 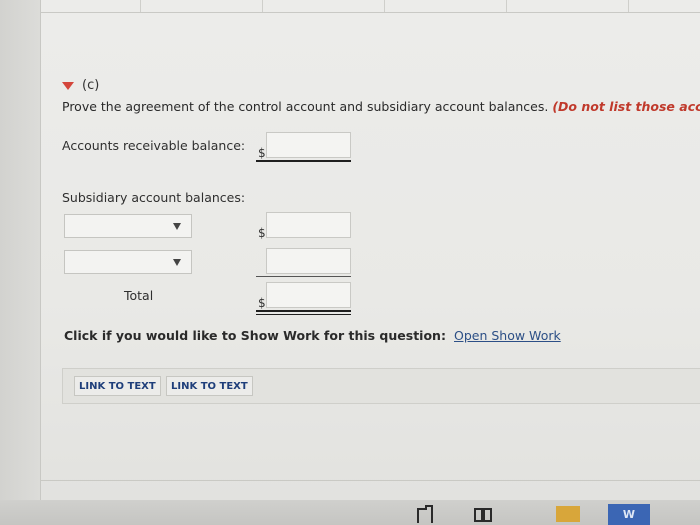 I want to click on taskbar, so click(x=350, y=512).